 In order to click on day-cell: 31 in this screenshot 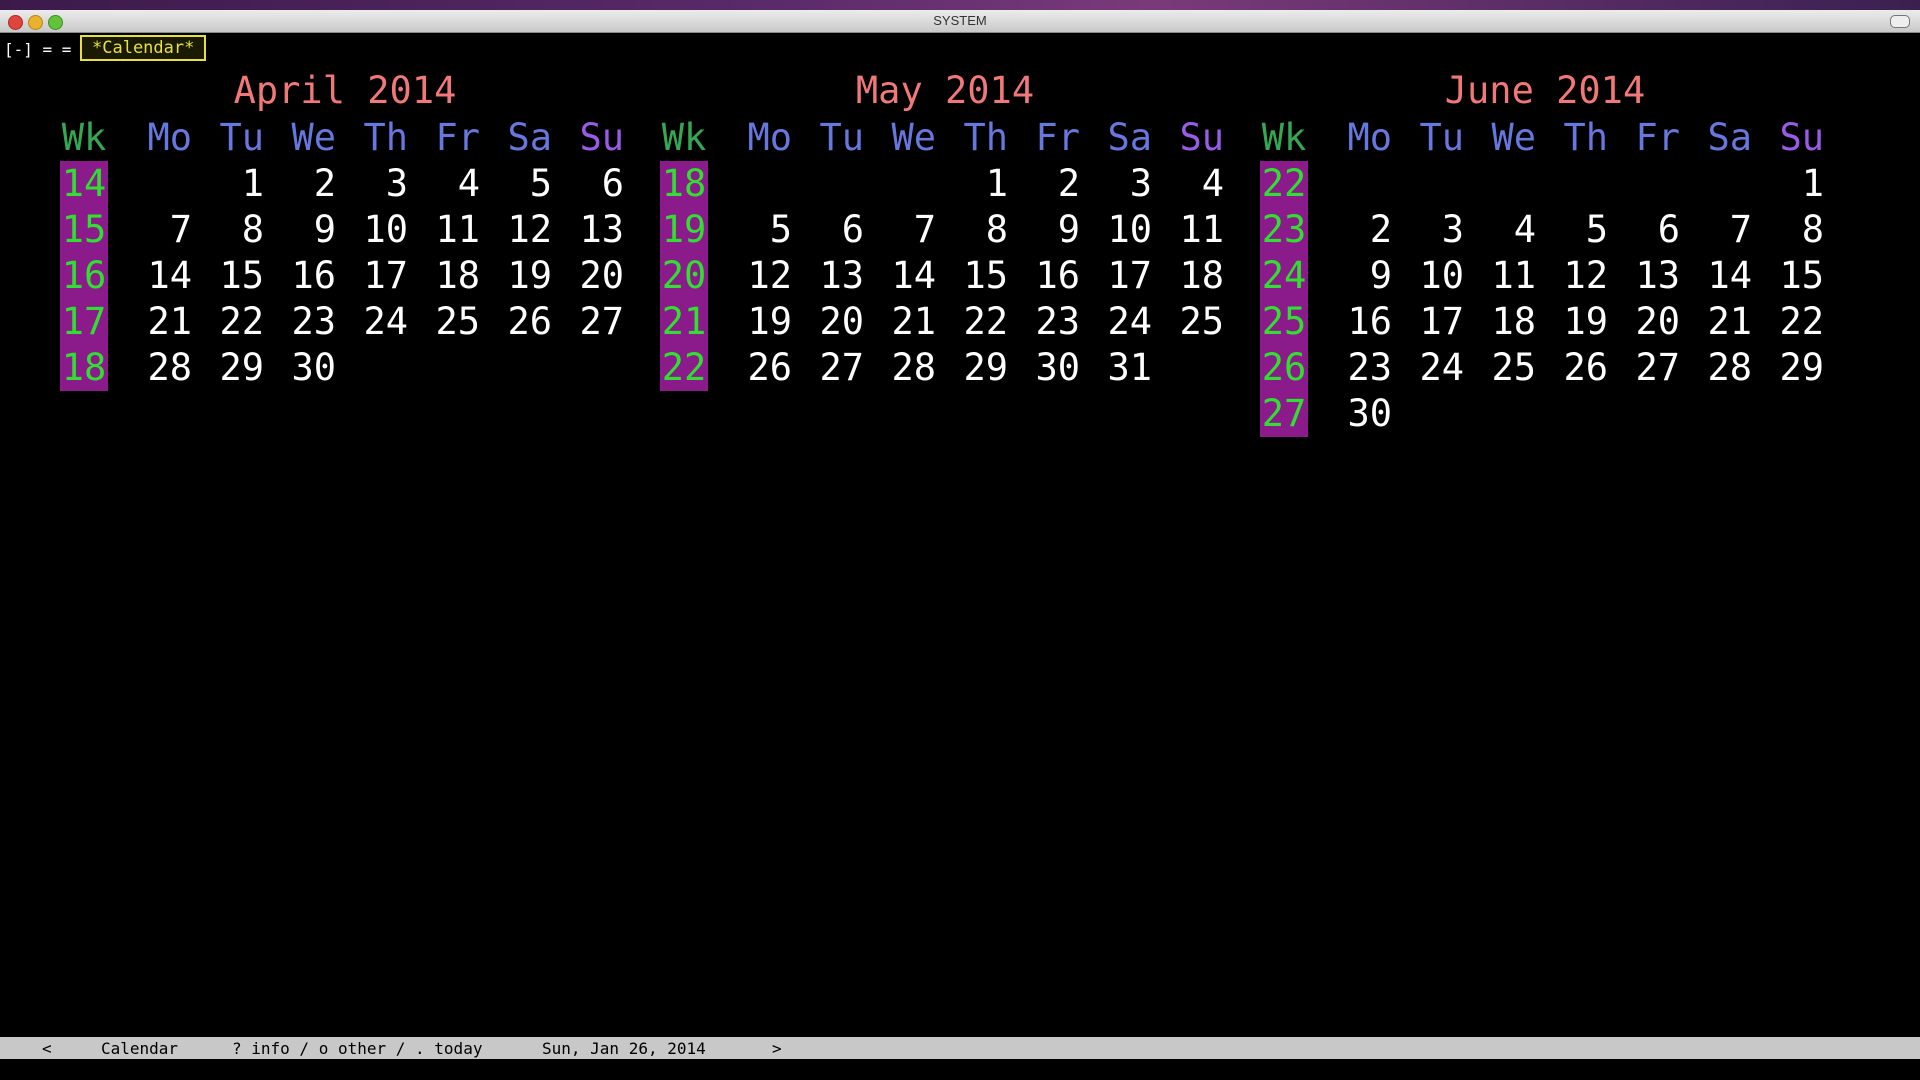, I will do `click(1116, 368)`.